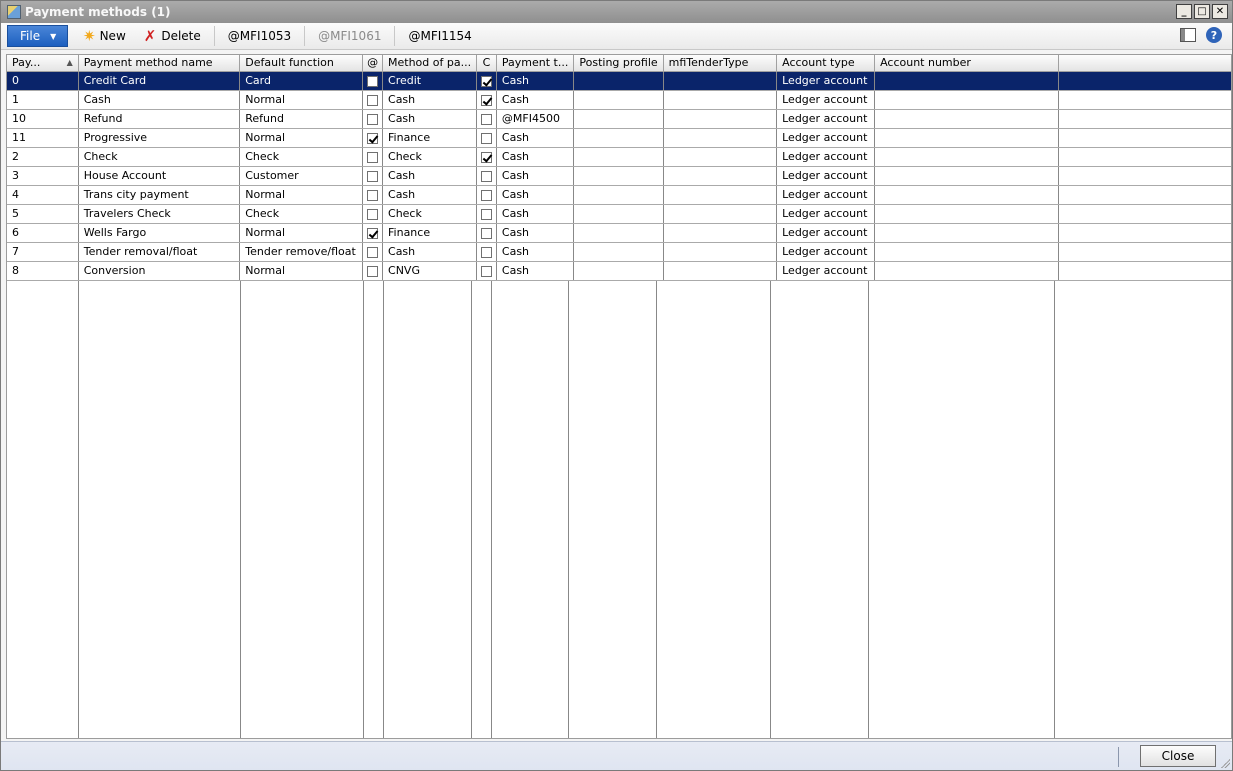 Image resolution: width=1233 pixels, height=771 pixels. What do you see at coordinates (486, 63) in the screenshot?
I see `column-header-c: C` at bounding box center [486, 63].